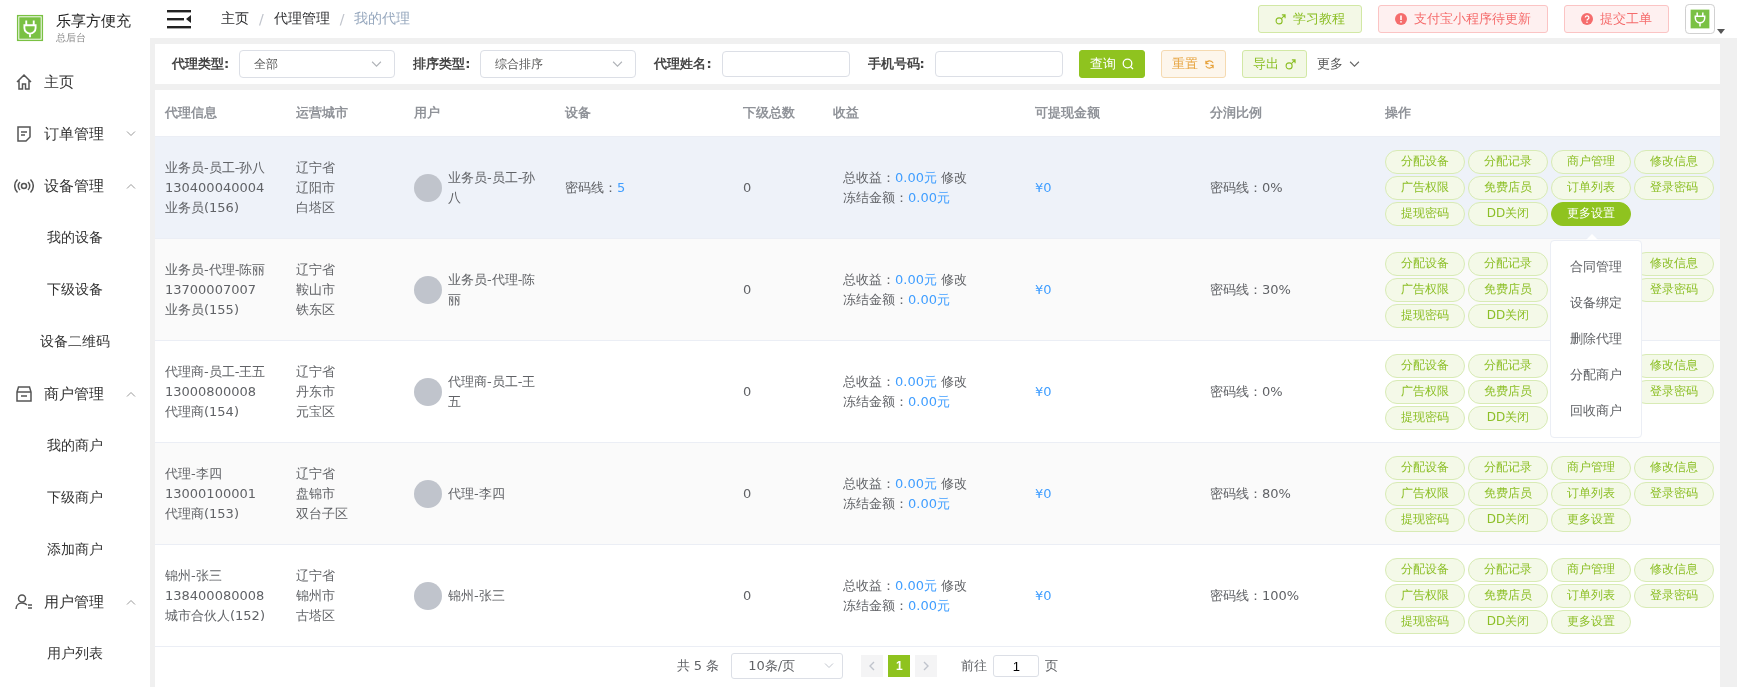  What do you see at coordinates (1310, 19) in the screenshot?
I see `header-button: 学习教程` at bounding box center [1310, 19].